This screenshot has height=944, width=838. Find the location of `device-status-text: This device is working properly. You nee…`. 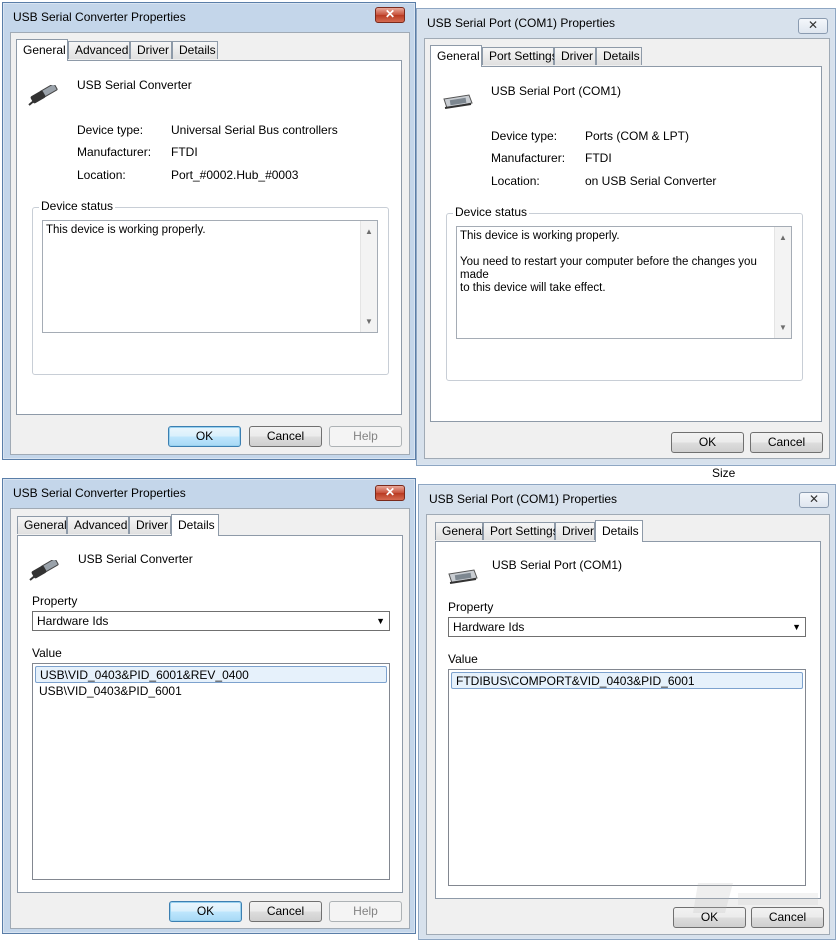

device-status-text: This device is working properly. You nee… is located at coordinates (624, 282).